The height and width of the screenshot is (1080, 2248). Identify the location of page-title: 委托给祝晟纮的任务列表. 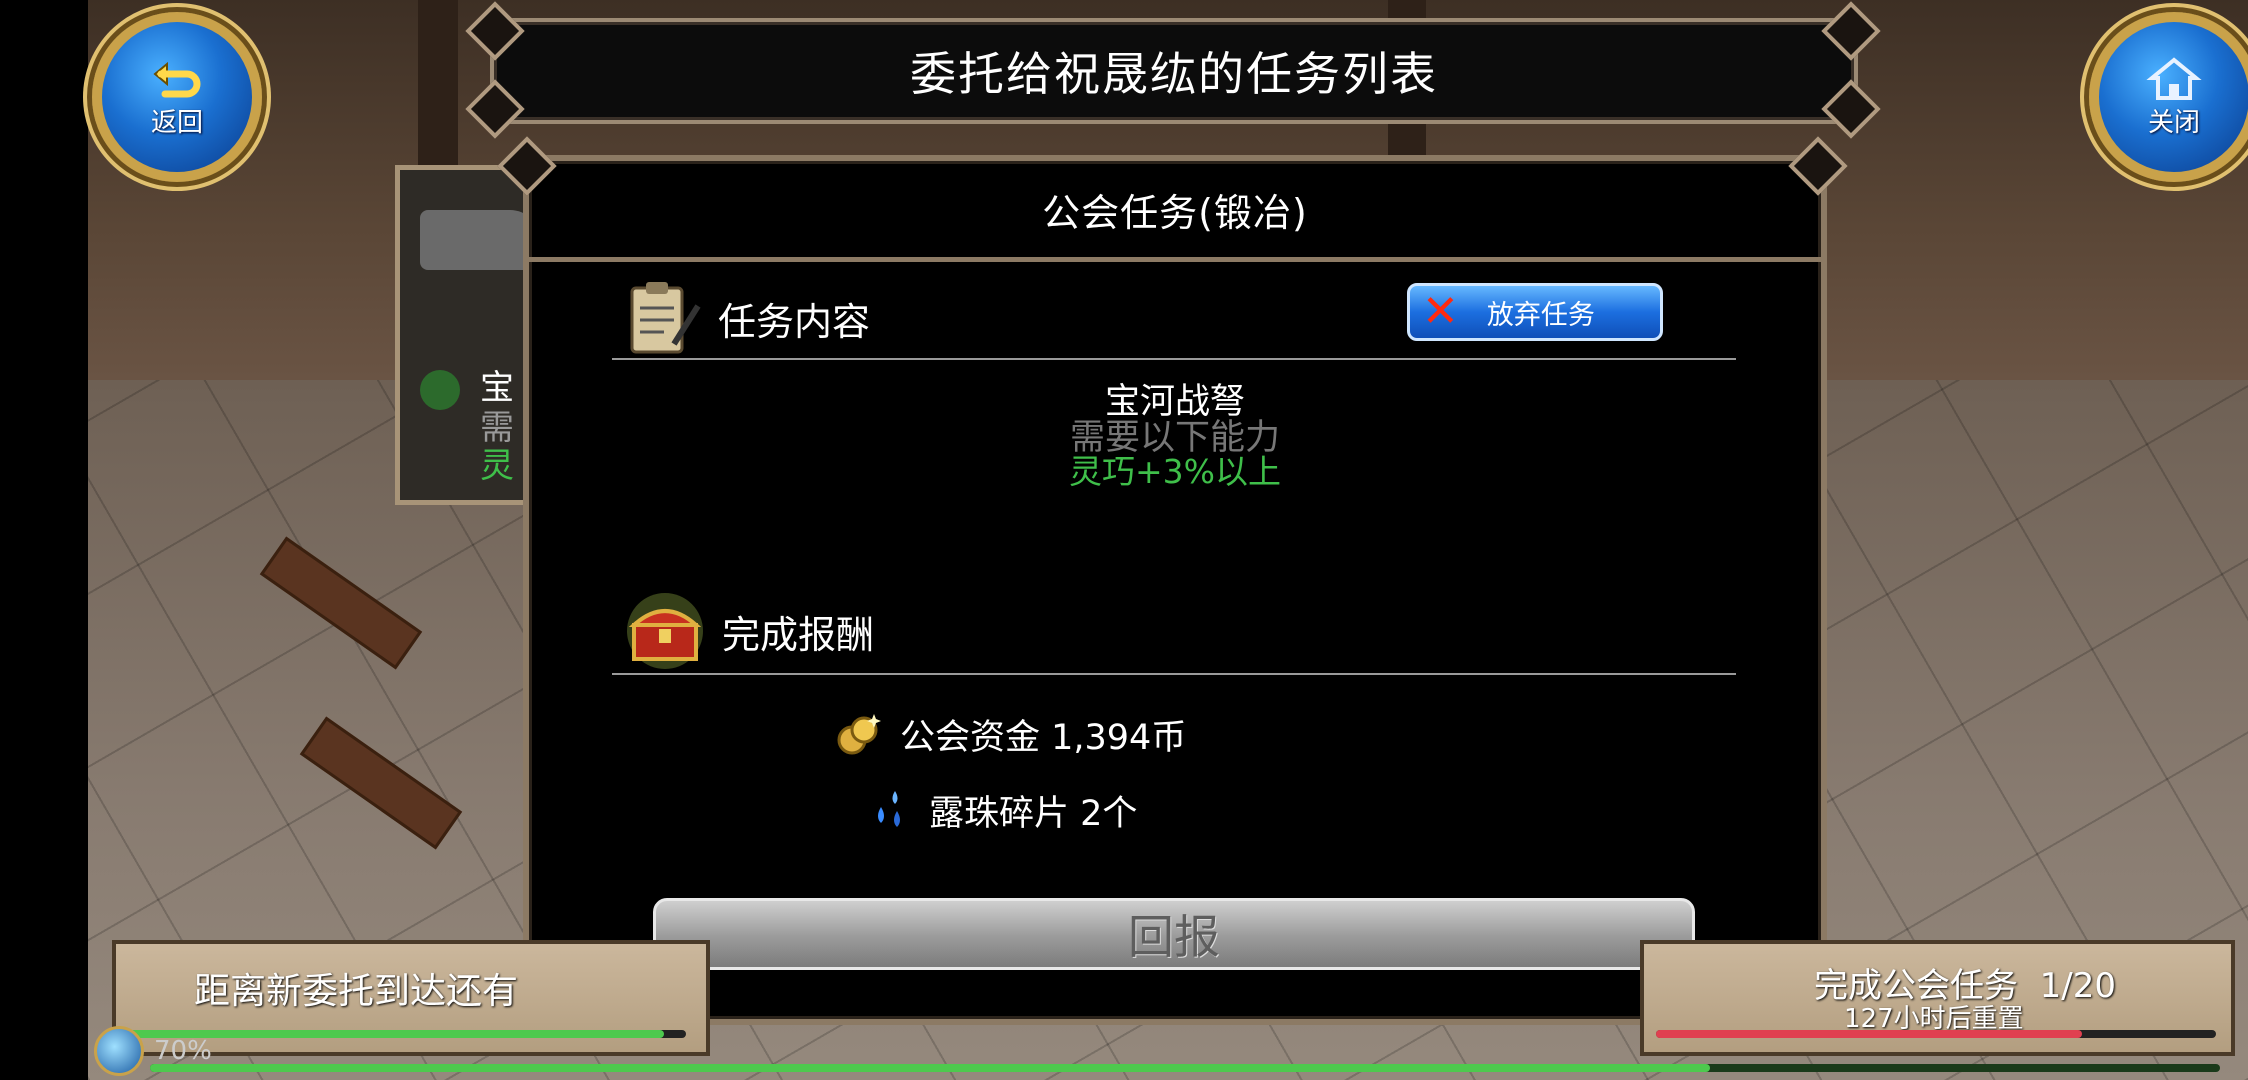
(1174, 74).